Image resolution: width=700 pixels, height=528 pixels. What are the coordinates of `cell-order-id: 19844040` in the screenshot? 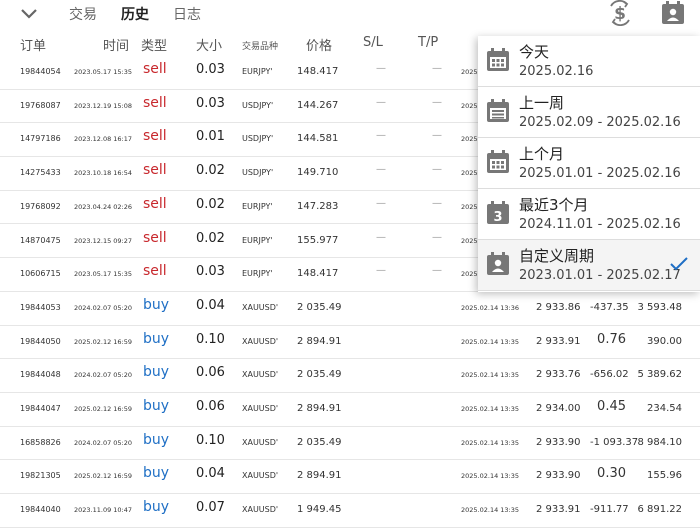 It's located at (40, 510).